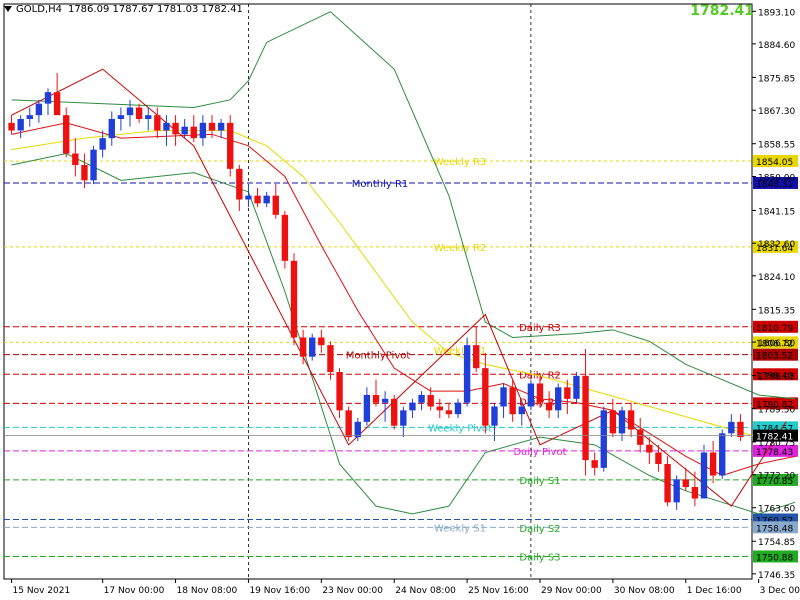 This screenshot has width=800, height=600. What do you see at coordinates (8, 9) in the screenshot?
I see `collapse-triangle-icon` at bounding box center [8, 9].